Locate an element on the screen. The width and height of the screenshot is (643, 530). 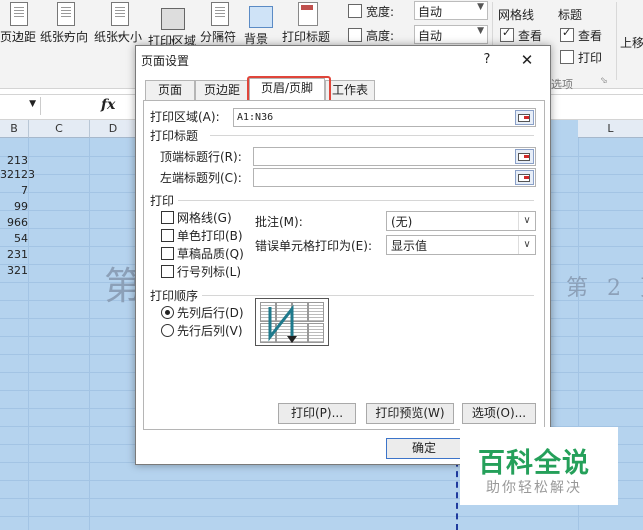
picture-icon is located at coordinates (261, 17).